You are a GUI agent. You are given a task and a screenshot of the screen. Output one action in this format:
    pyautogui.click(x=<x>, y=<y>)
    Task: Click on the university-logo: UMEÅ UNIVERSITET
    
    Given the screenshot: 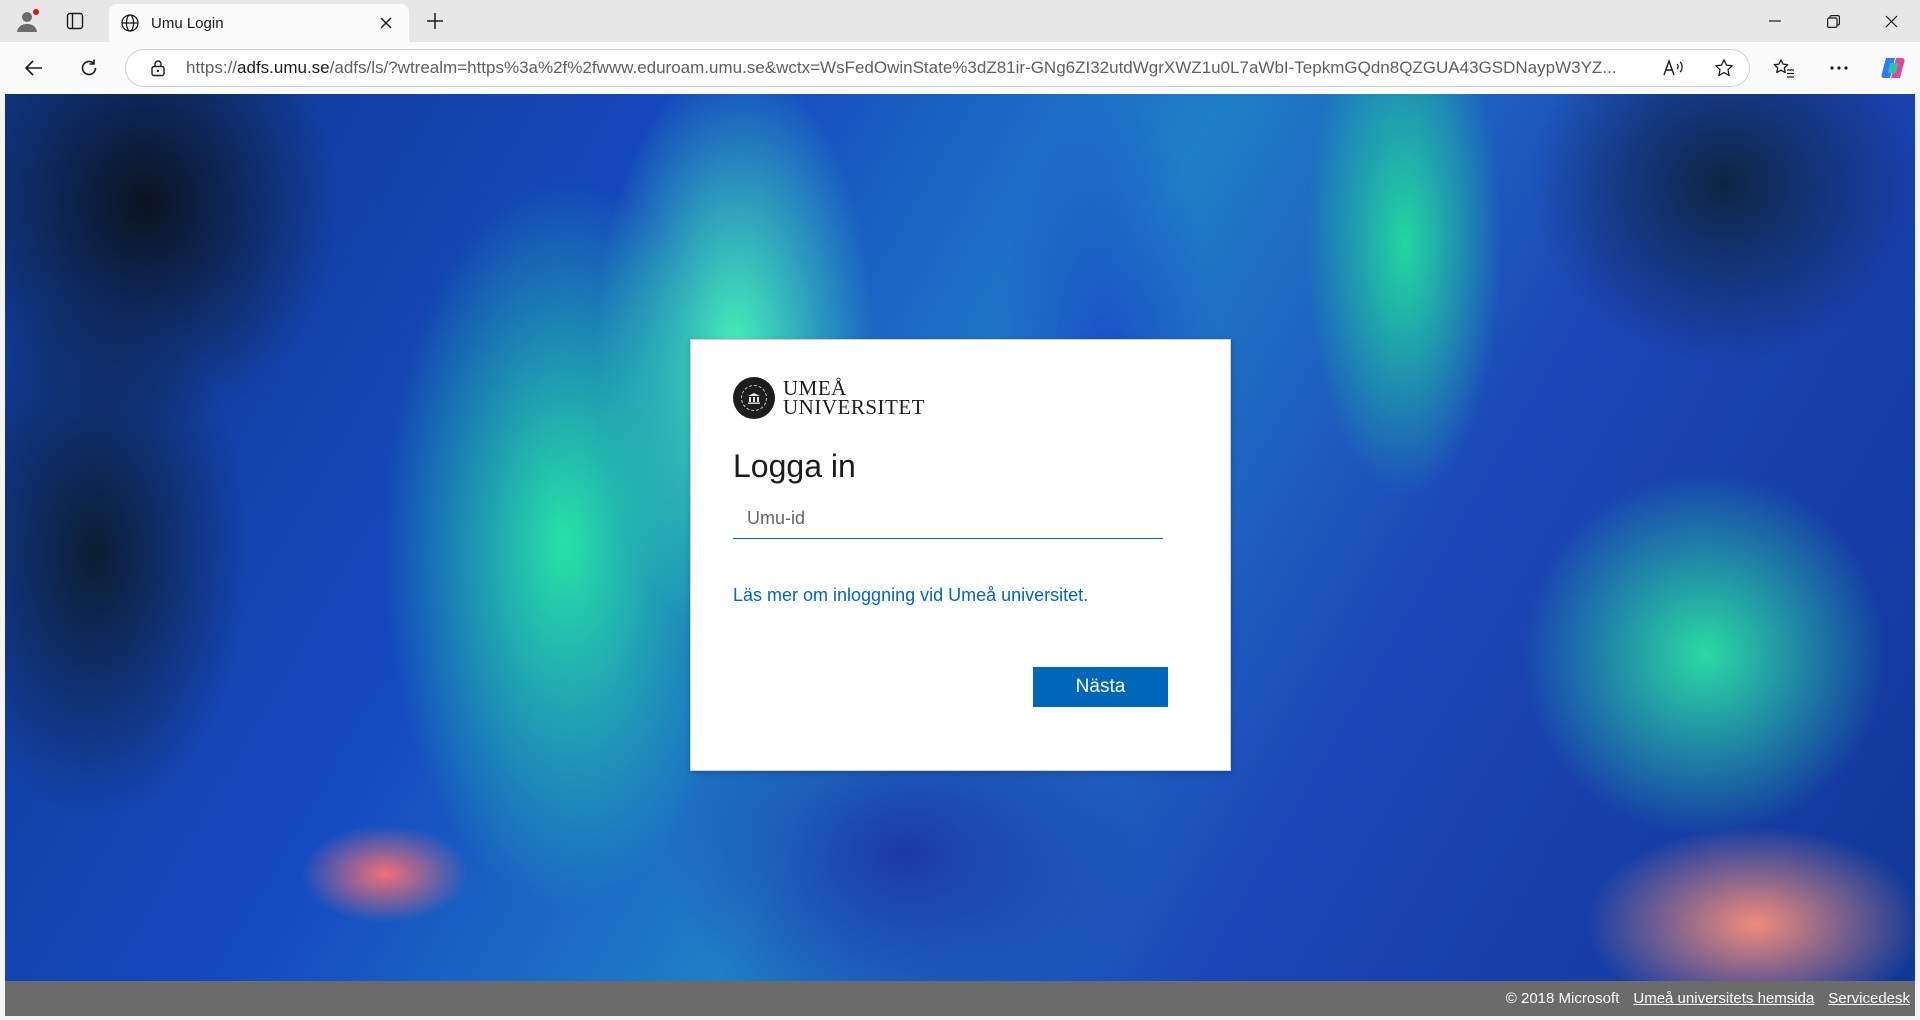 What is the action you would take?
    pyautogui.click(x=948, y=398)
    